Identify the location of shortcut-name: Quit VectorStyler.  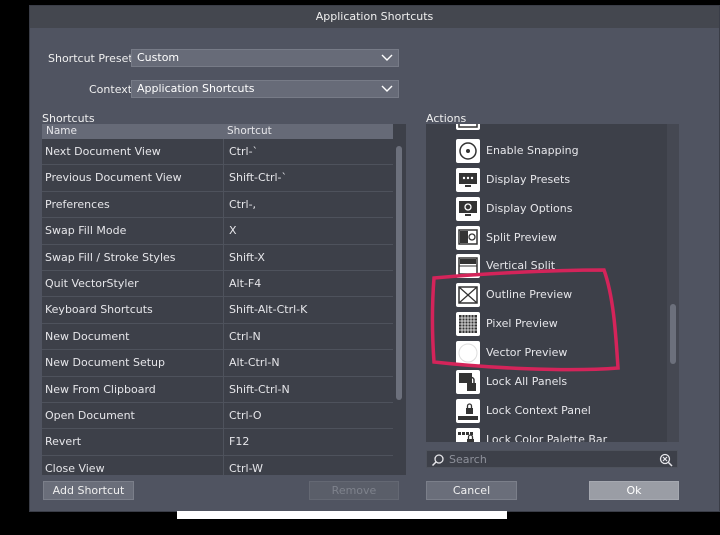
(92, 283).